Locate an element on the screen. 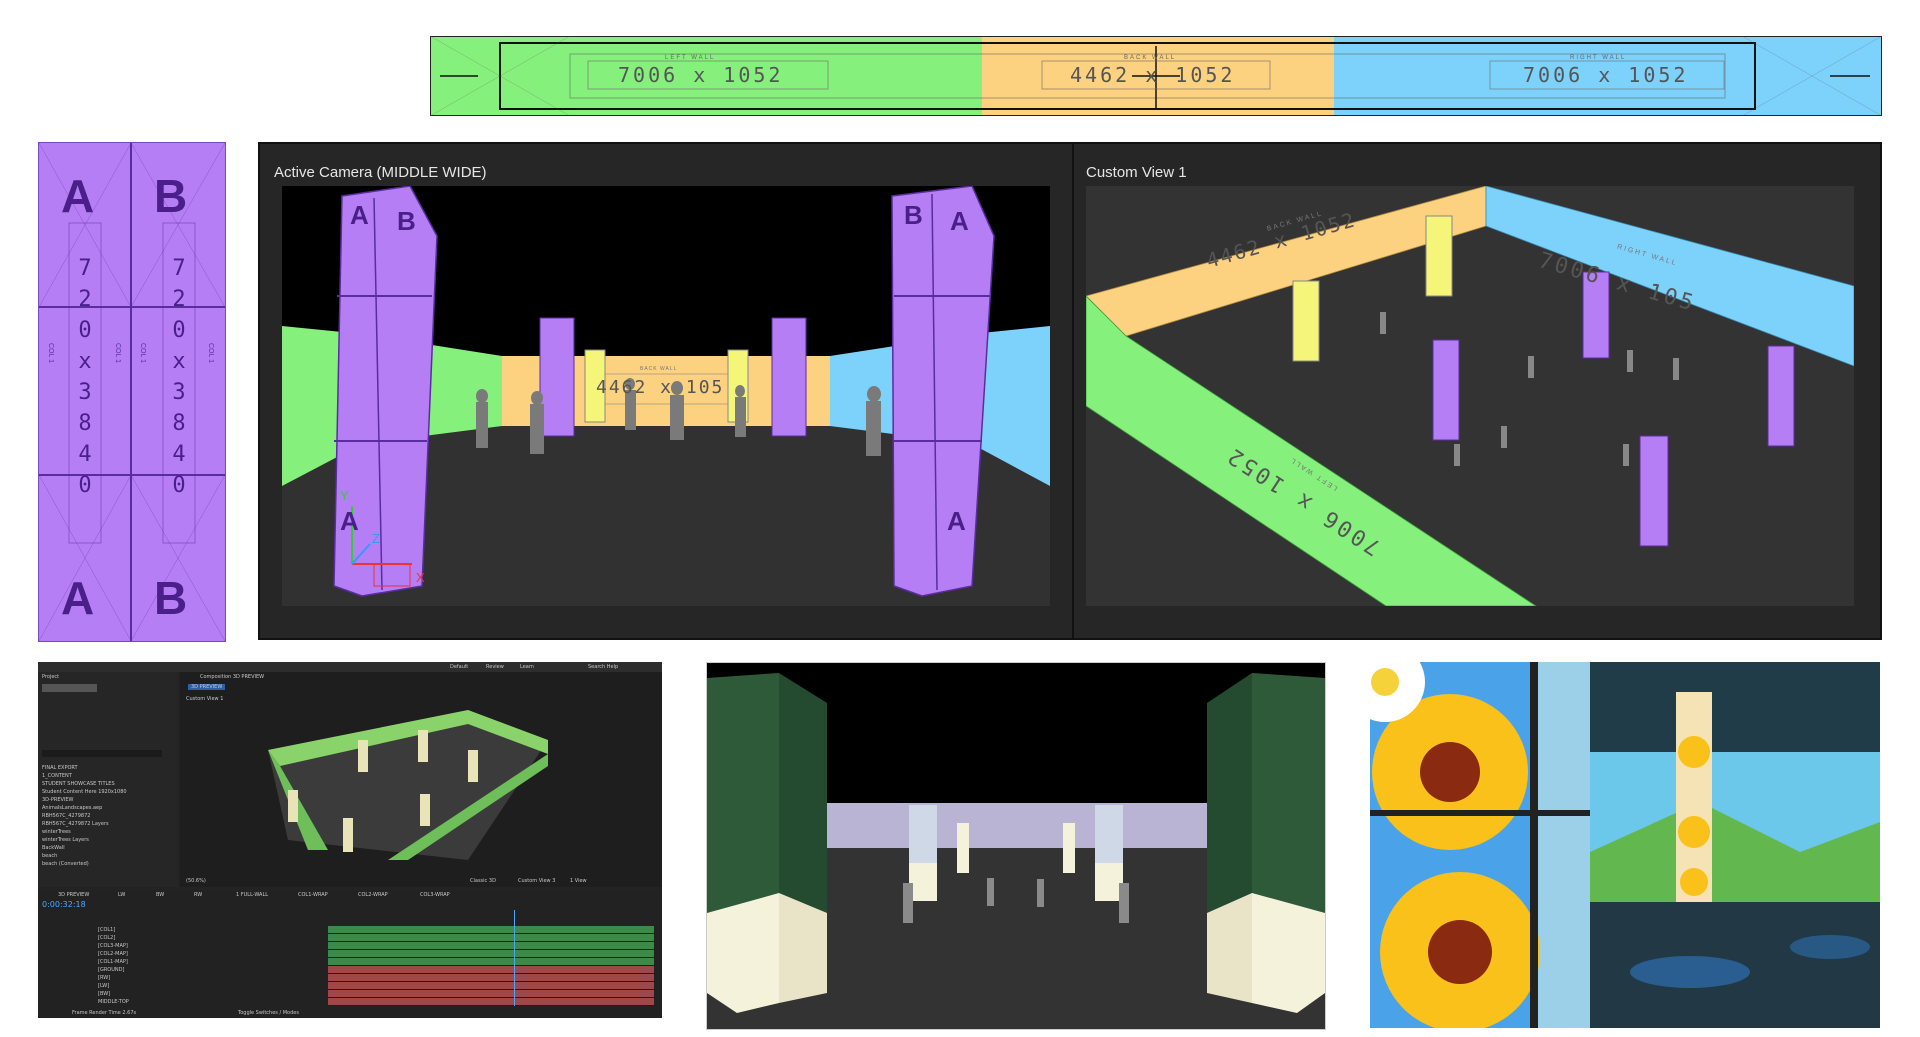 The height and width of the screenshot is (1037, 1920). column-letter-a-top: A is located at coordinates (78, 196).